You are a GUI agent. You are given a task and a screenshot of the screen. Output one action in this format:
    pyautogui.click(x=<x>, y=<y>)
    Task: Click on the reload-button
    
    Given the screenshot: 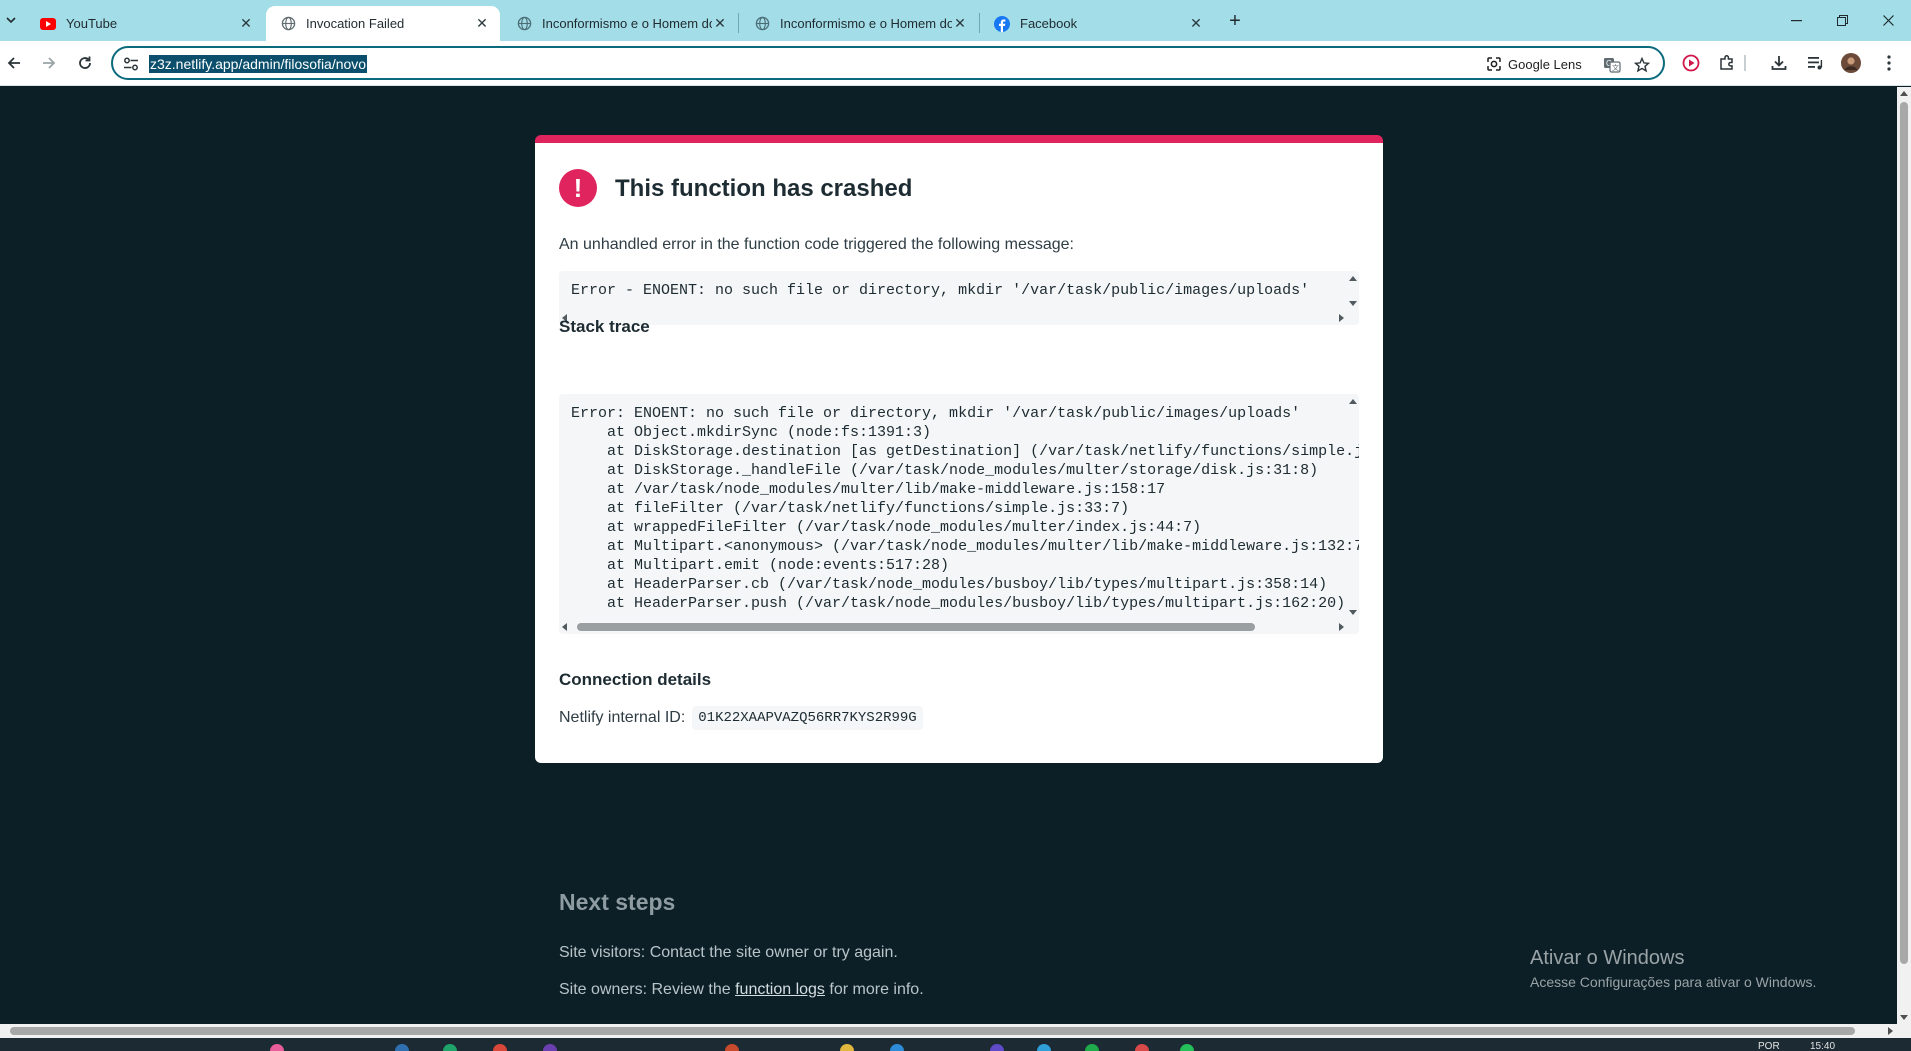 What is the action you would take?
    pyautogui.click(x=85, y=63)
    